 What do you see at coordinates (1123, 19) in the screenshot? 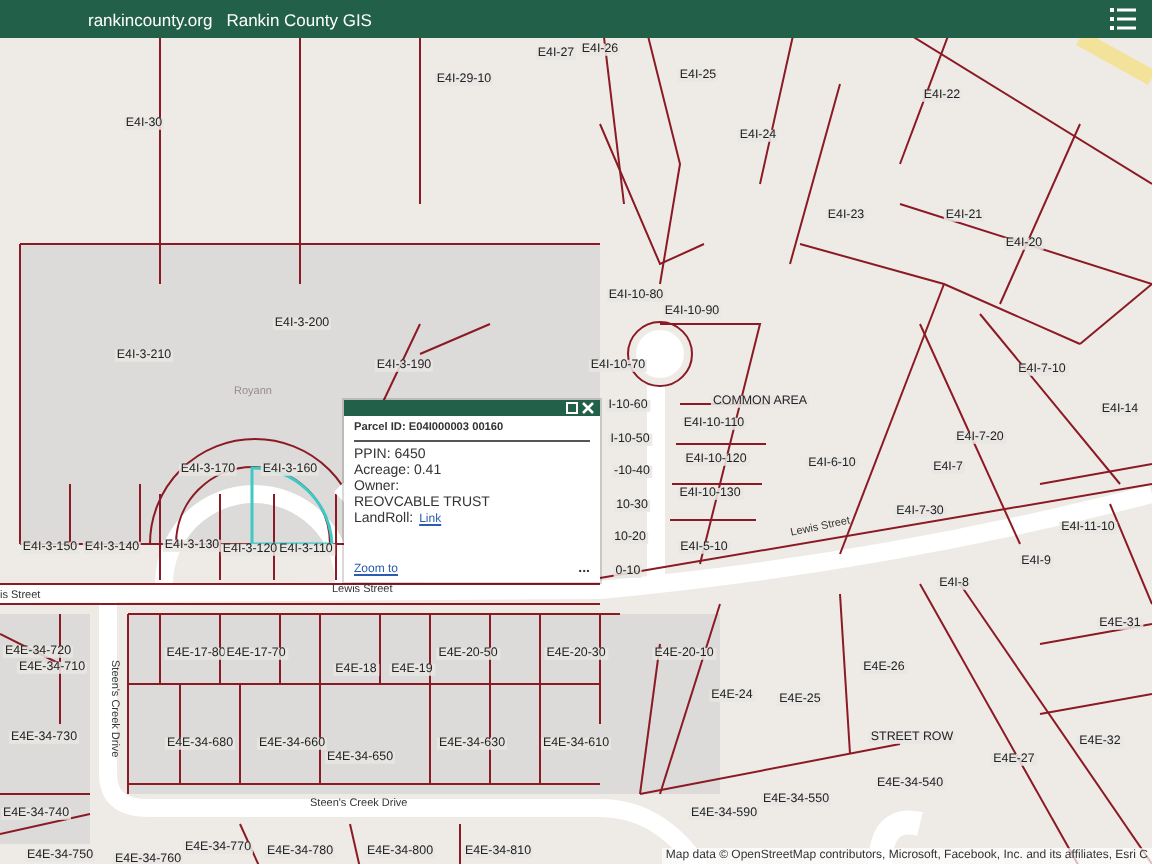
I see `menu-icon` at bounding box center [1123, 19].